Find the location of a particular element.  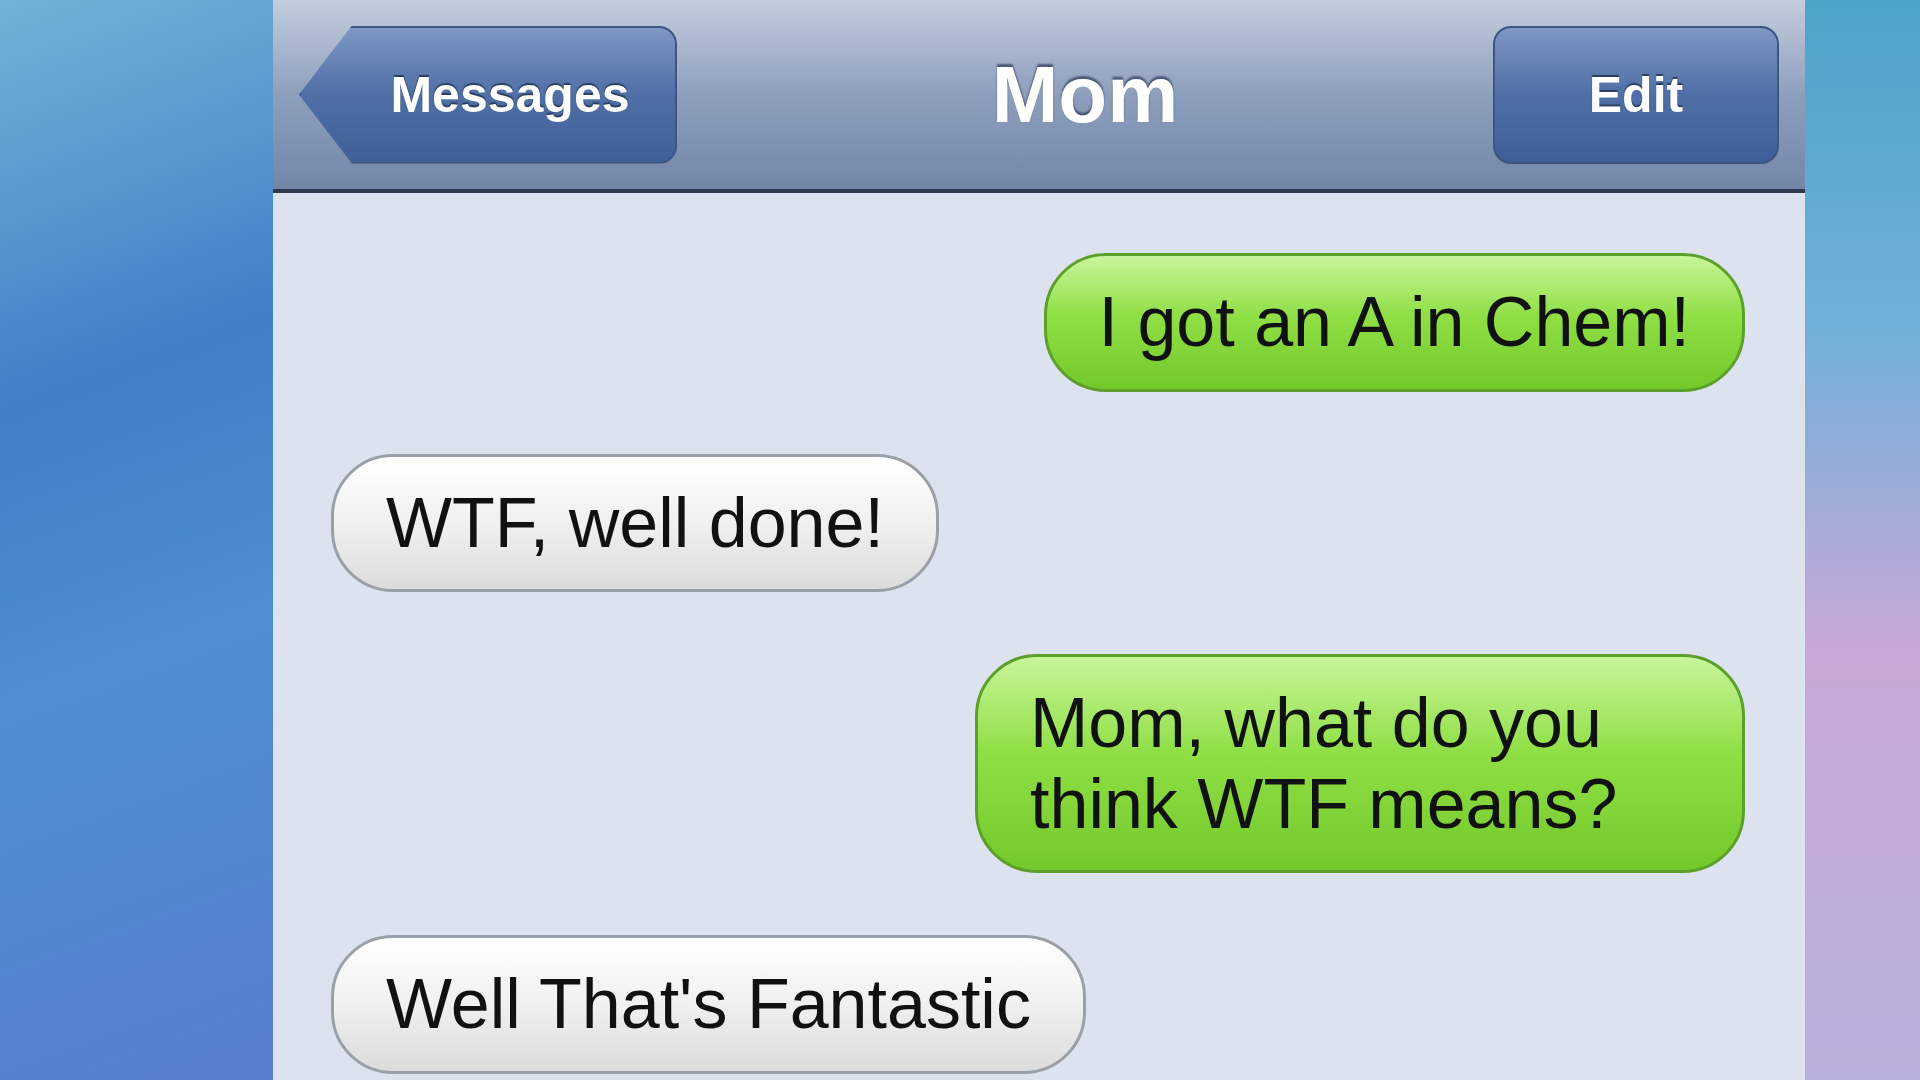

message-bubble: WTF, well done! is located at coordinates (635, 522).